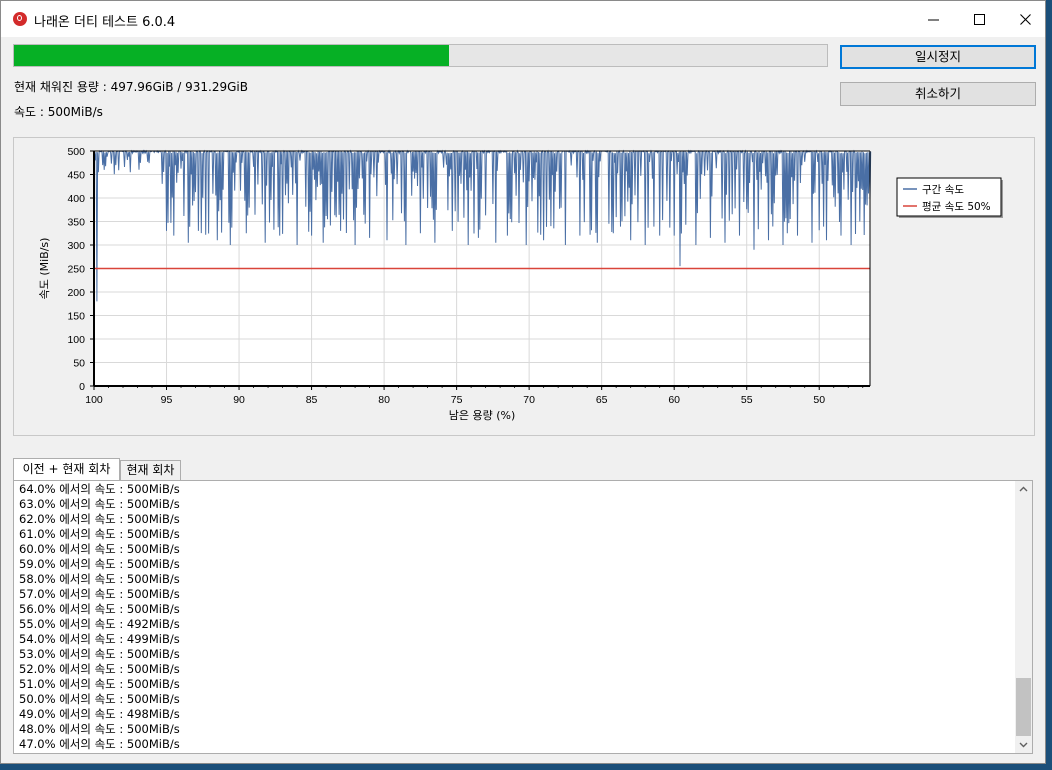 This screenshot has width=1052, height=770. What do you see at coordinates (99, 594) in the screenshot?
I see `log-line: 57.0% 에서의 속도 : 500MiB/s` at bounding box center [99, 594].